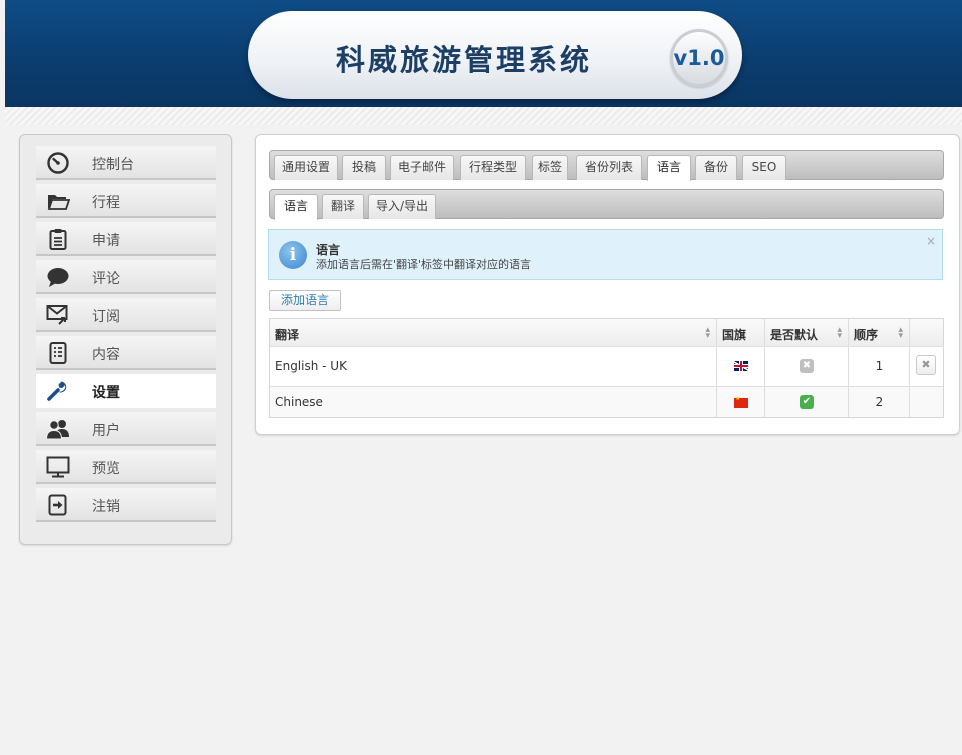 The width and height of the screenshot is (962, 755). Describe the element at coordinates (58, 163) in the screenshot. I see `dashboard-icon` at that location.